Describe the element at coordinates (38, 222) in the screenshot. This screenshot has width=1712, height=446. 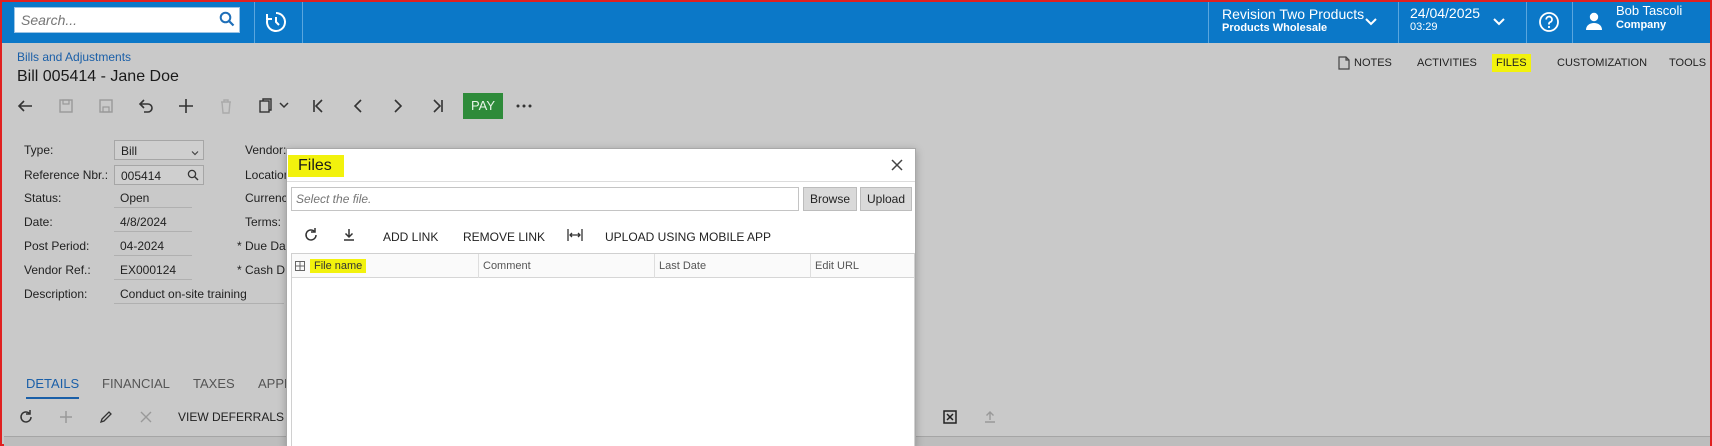
I see `date-label: Date:` at that location.